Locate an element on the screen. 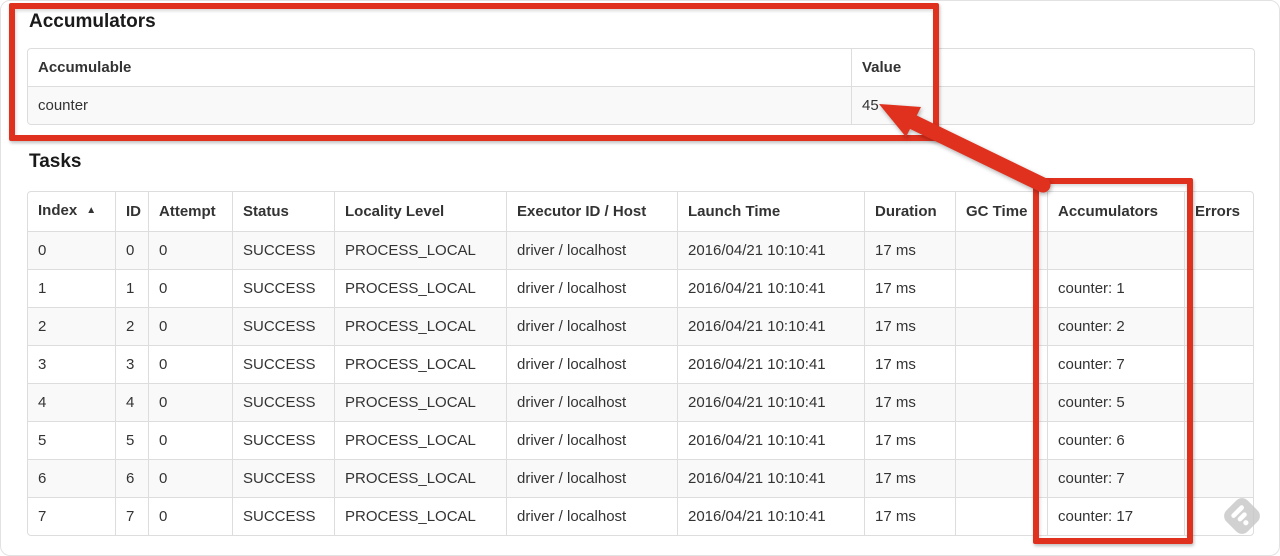 The width and height of the screenshot is (1280, 556). accumulators-table: Accumulable Value counter 45 is located at coordinates (641, 86).